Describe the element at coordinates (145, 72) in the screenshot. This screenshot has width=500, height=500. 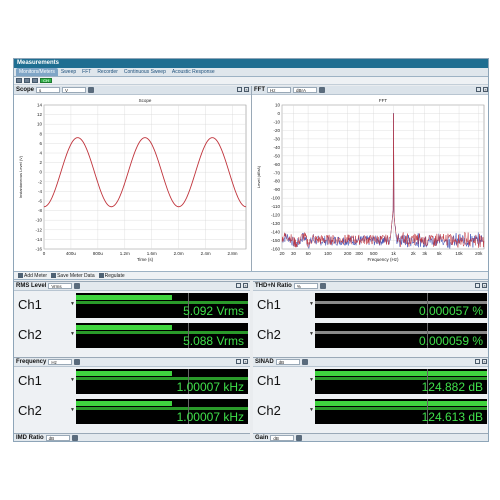
I see `tab-continuous-sweep: Continuous Sweep` at that location.